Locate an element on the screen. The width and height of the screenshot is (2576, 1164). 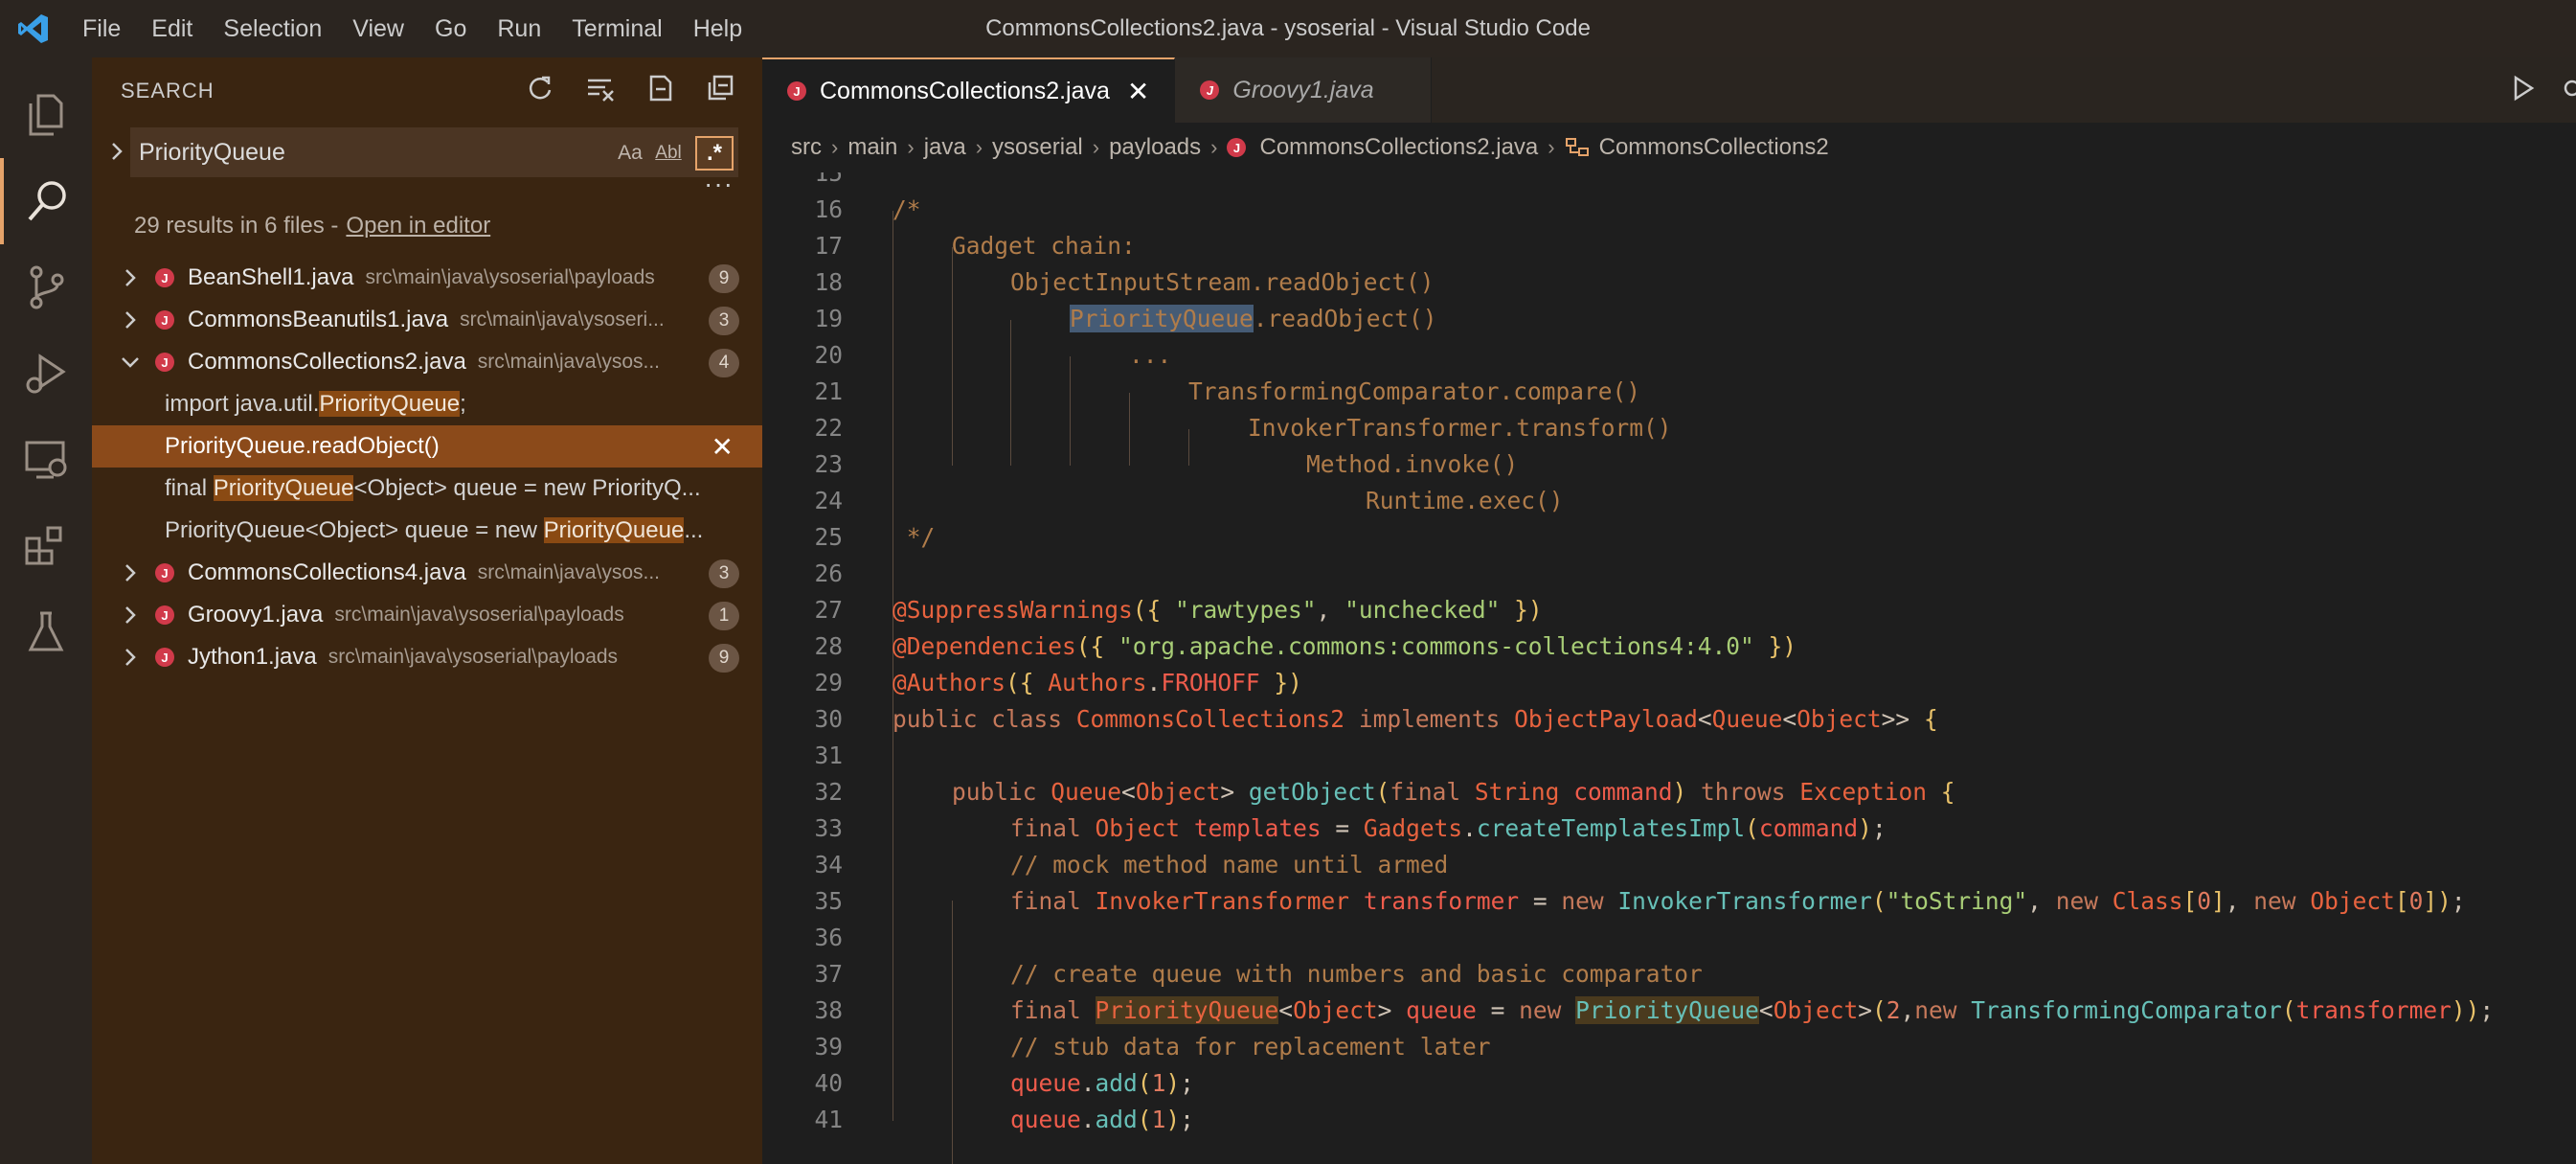
code-line: 34 // mock method name until armed is located at coordinates (1669, 865).